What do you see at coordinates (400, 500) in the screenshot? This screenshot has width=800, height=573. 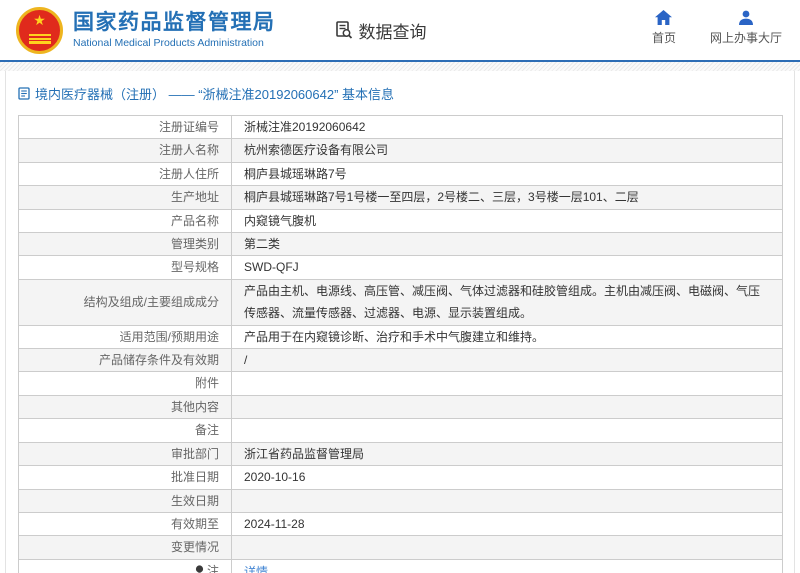 I see `table-row: 生效日期` at bounding box center [400, 500].